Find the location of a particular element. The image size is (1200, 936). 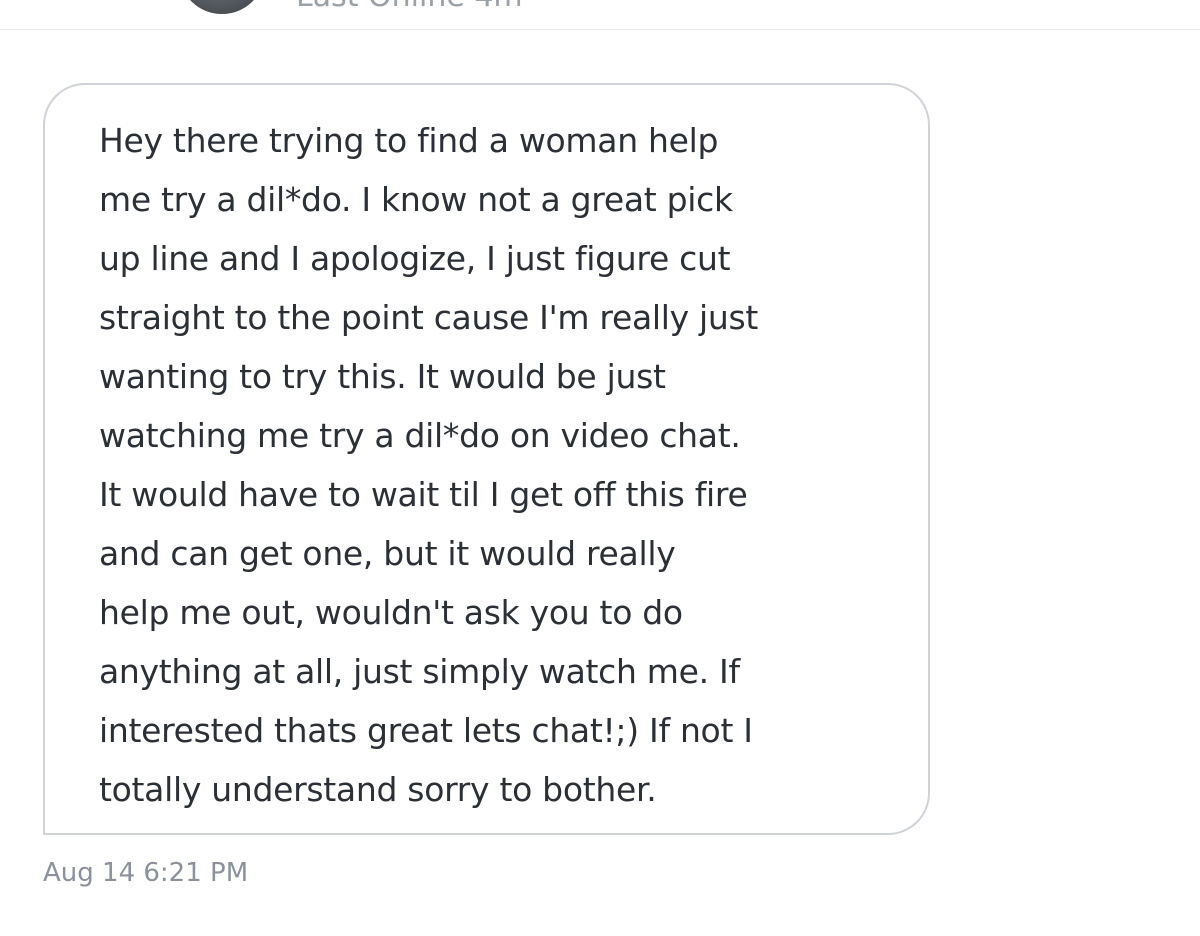

message-line: totally understand sorry to bother. is located at coordinates (378, 789).